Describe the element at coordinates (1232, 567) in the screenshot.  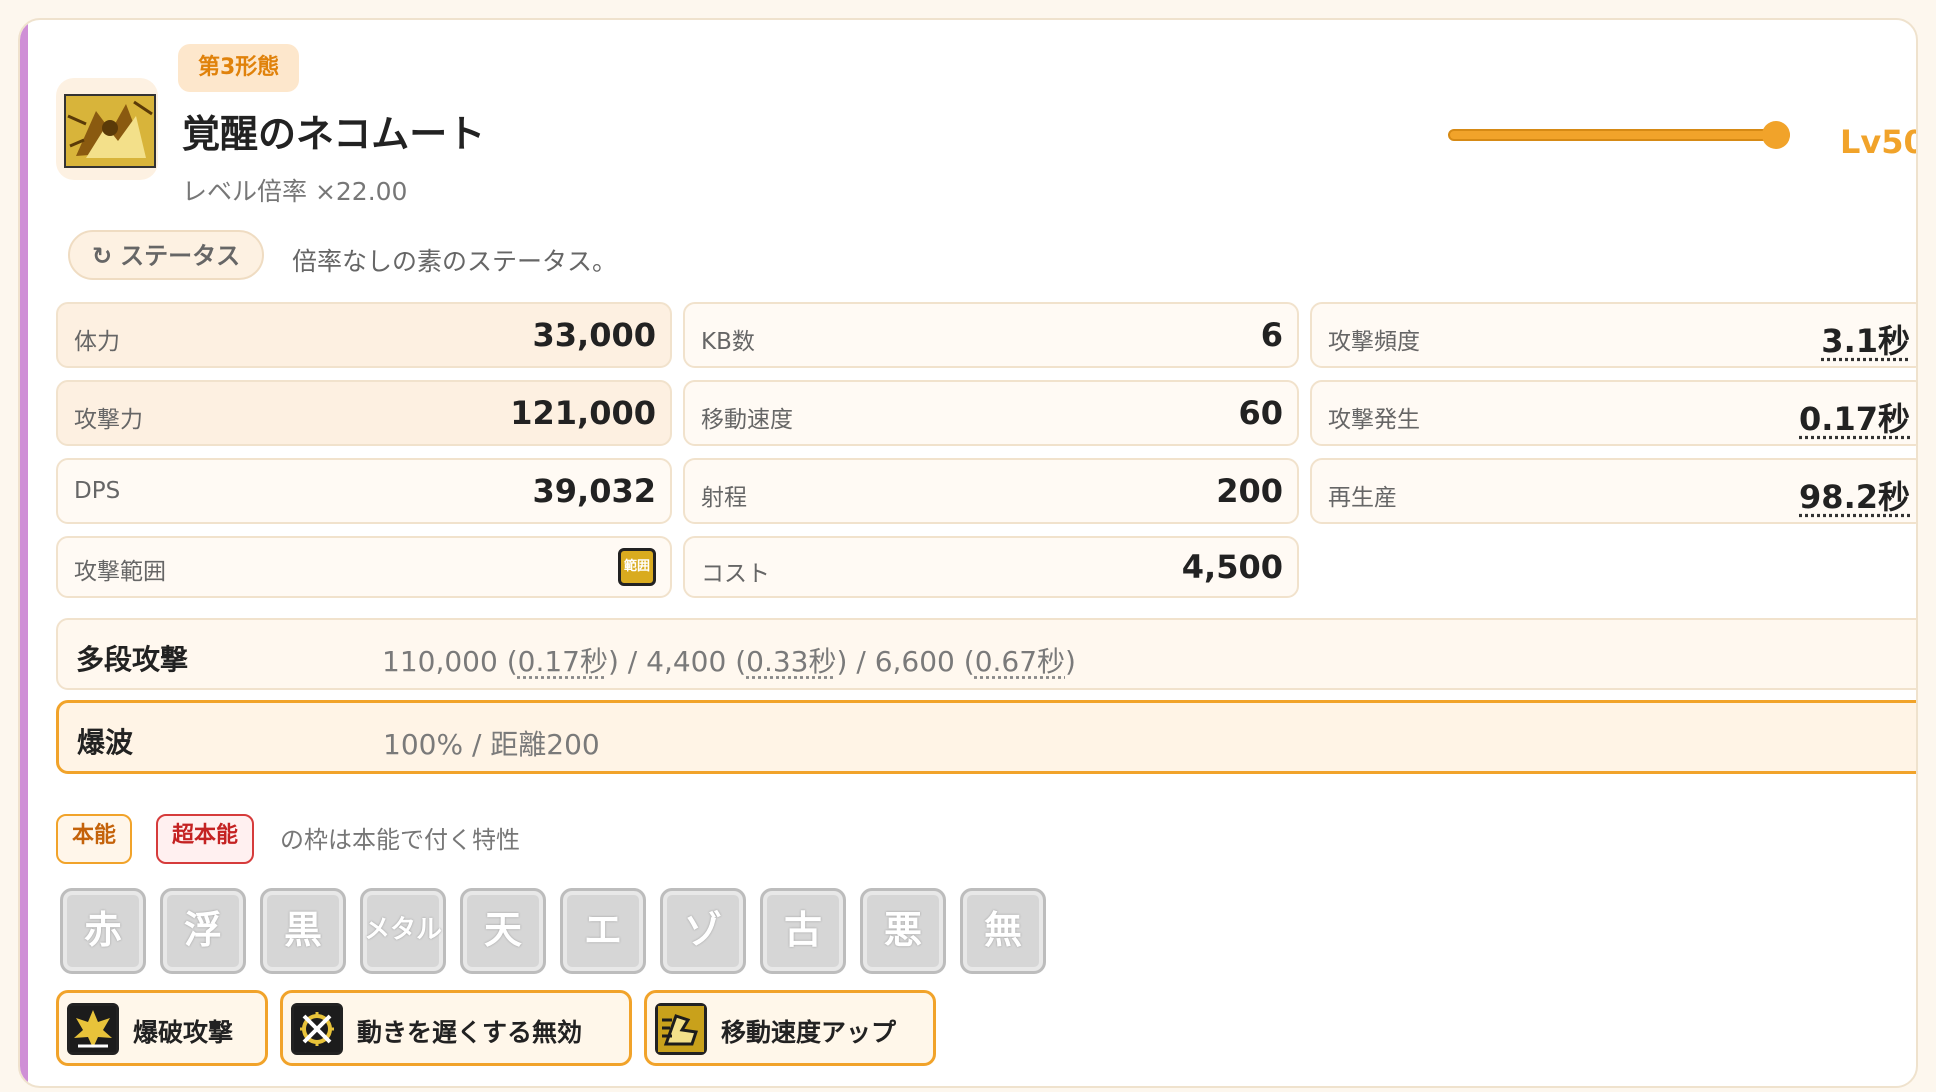
I see `stat-value: 4,500` at that location.